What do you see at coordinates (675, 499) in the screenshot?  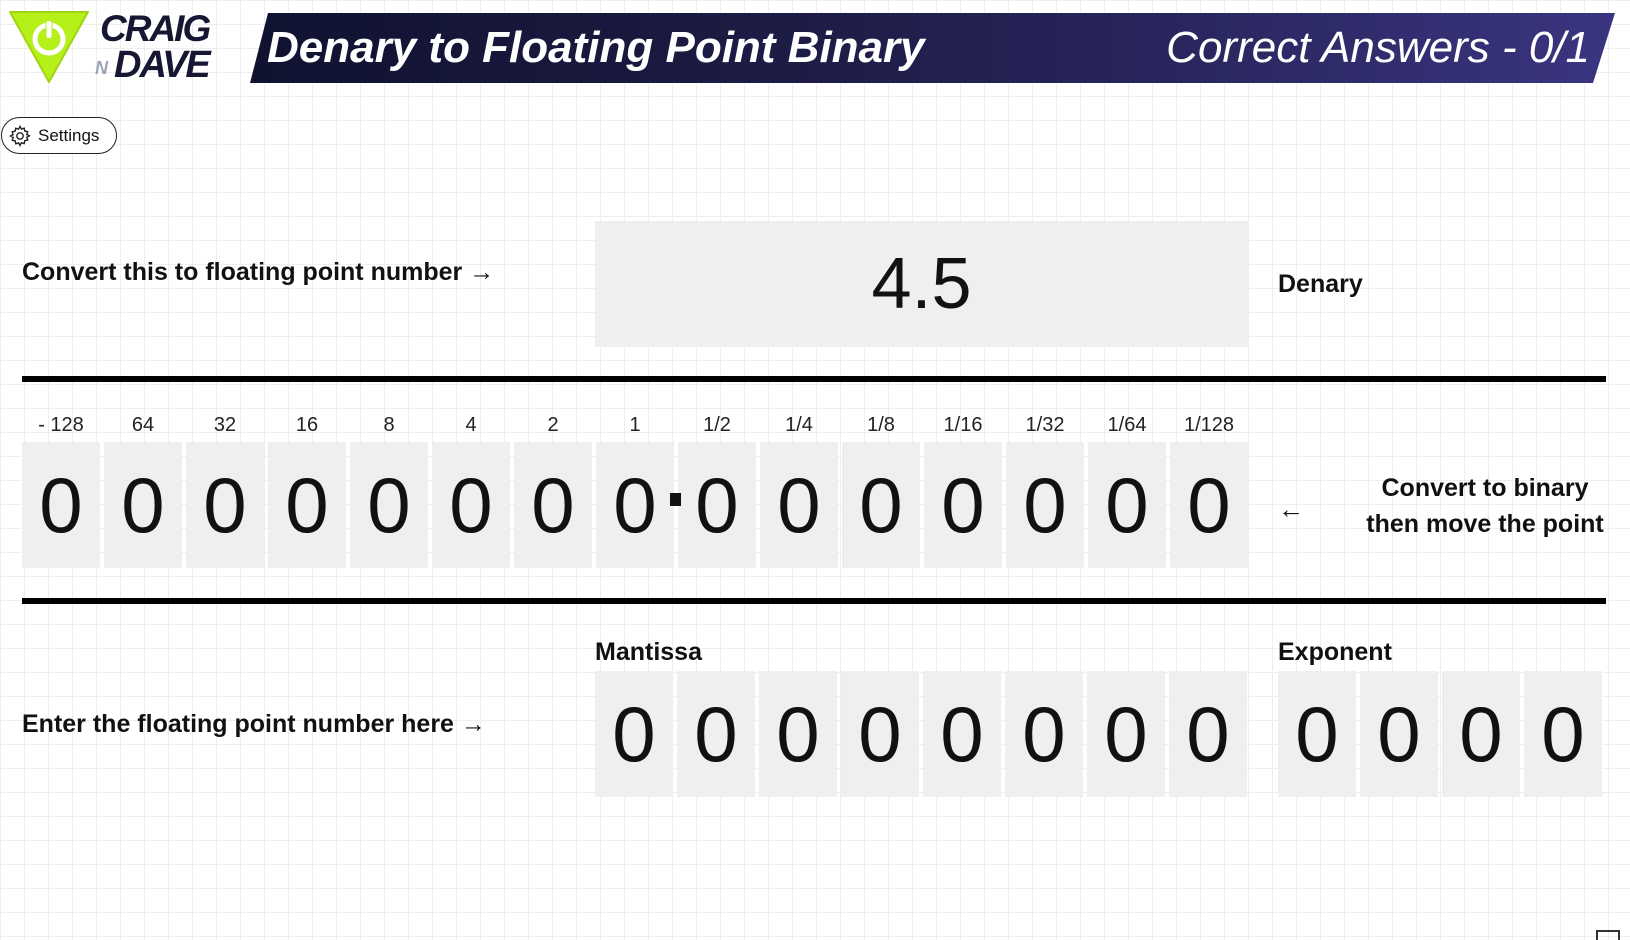 I see `binary-point-marker` at bounding box center [675, 499].